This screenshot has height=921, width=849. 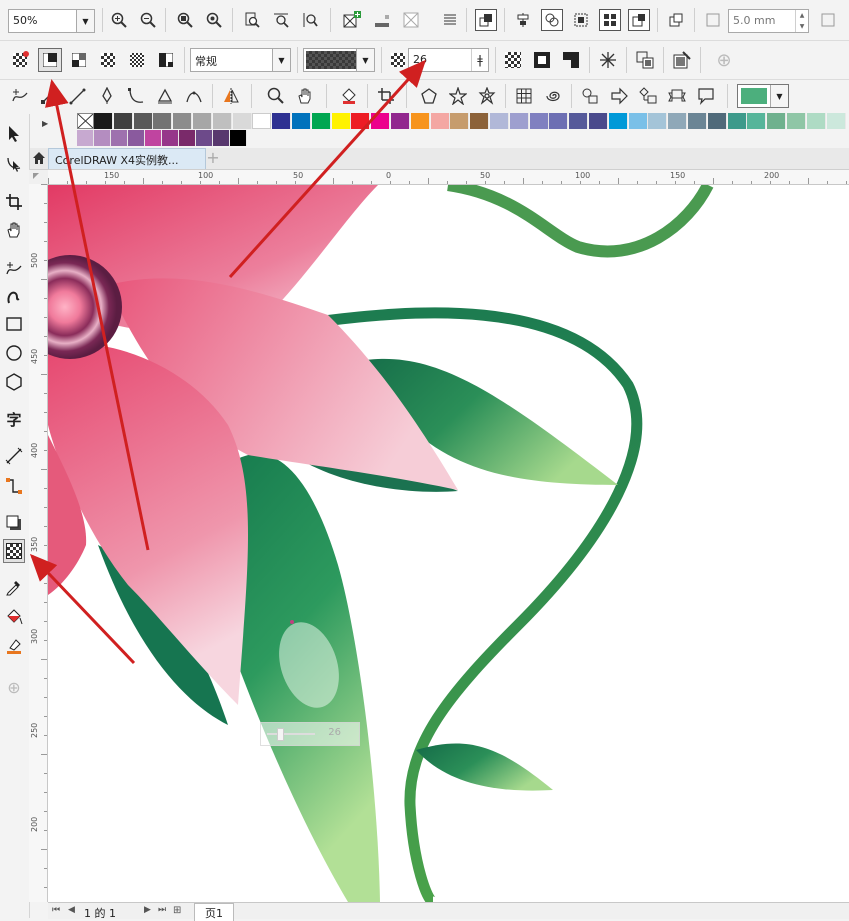 What do you see at coordinates (349, 96) in the screenshot?
I see `smart-fill-icon` at bounding box center [349, 96].